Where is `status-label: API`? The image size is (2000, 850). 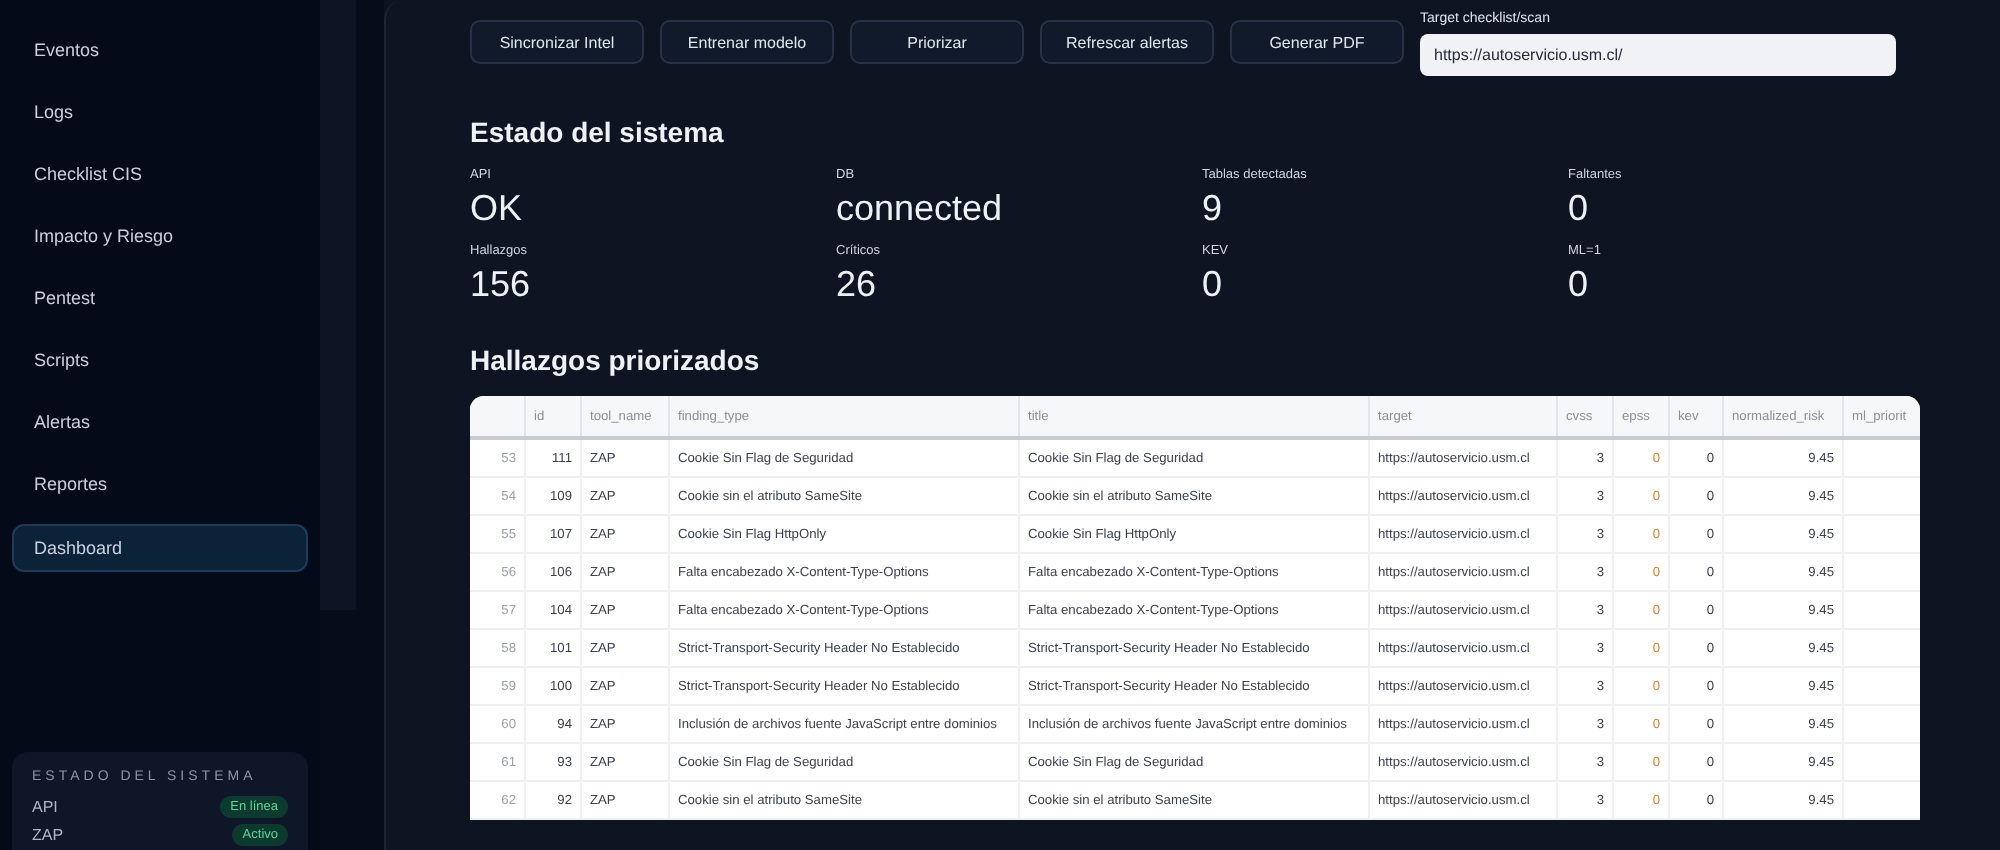 status-label: API is located at coordinates (45, 807).